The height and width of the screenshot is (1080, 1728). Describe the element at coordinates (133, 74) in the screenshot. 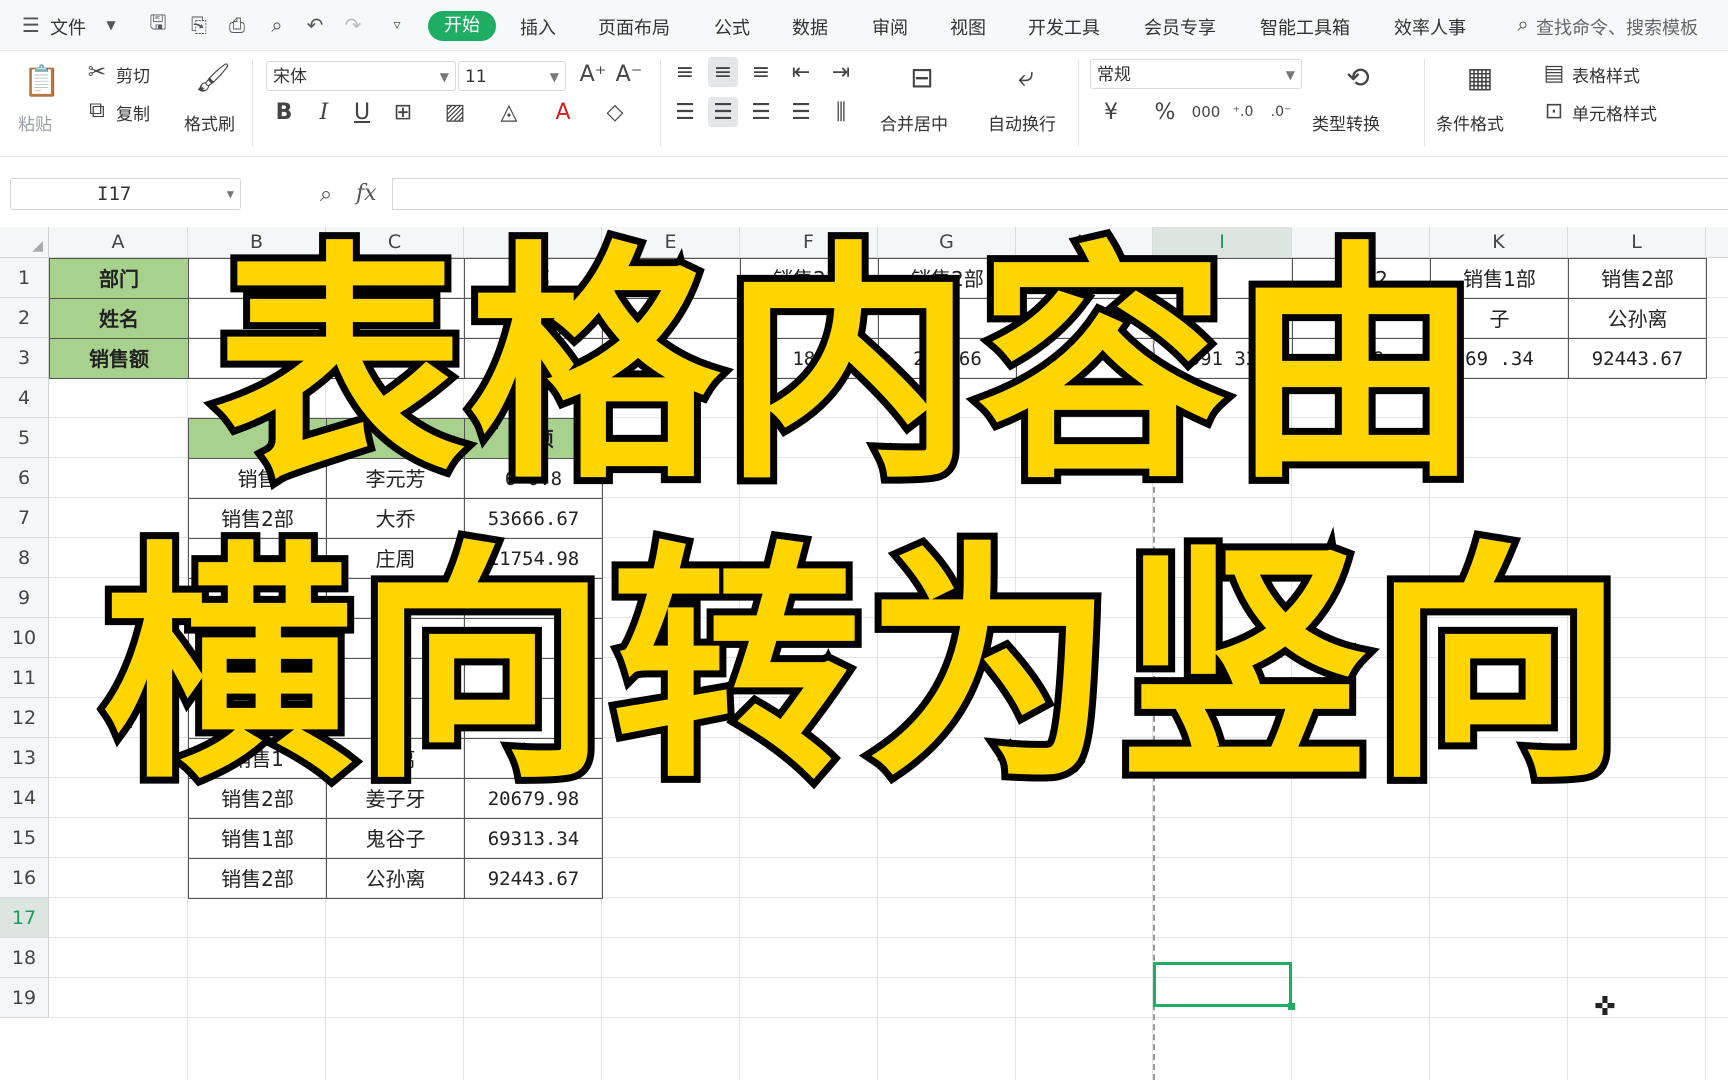

I see `cut-button: 剪切` at that location.